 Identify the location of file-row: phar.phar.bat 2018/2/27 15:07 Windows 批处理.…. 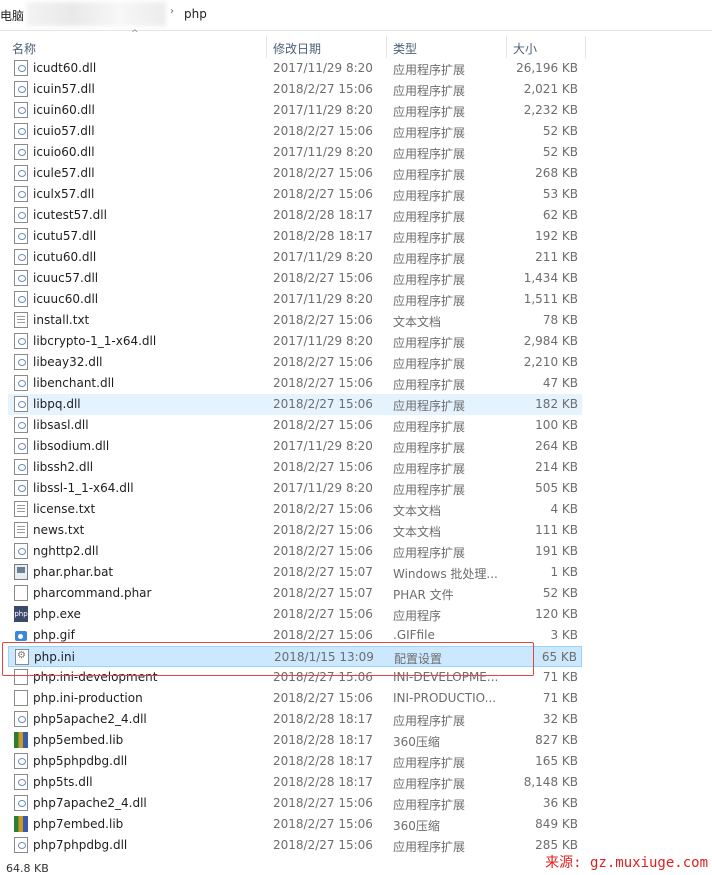
(295, 572).